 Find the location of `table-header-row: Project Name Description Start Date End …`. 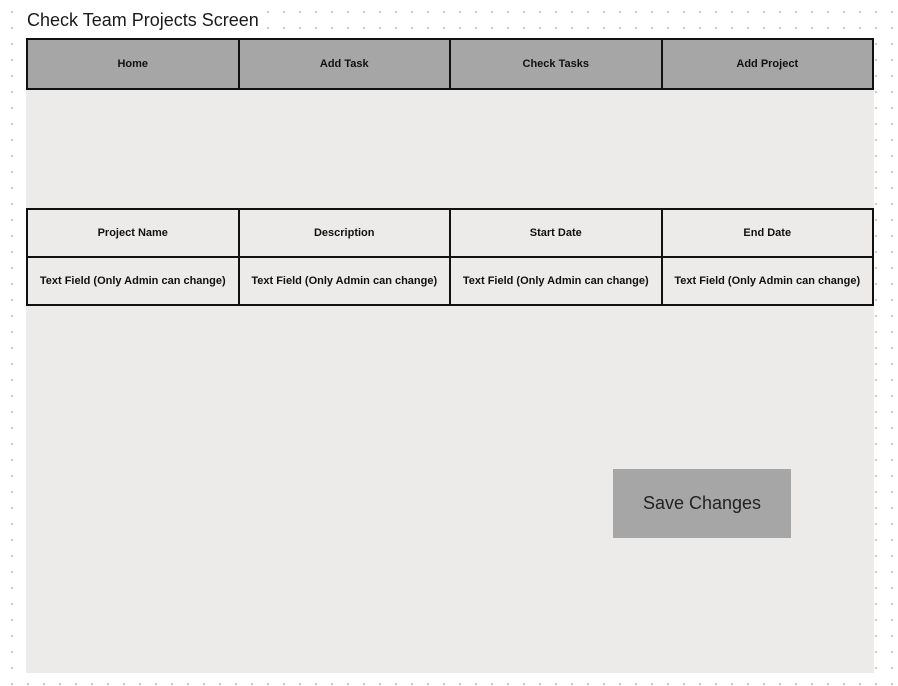

table-header-row: Project Name Description Start Date End … is located at coordinates (450, 233).